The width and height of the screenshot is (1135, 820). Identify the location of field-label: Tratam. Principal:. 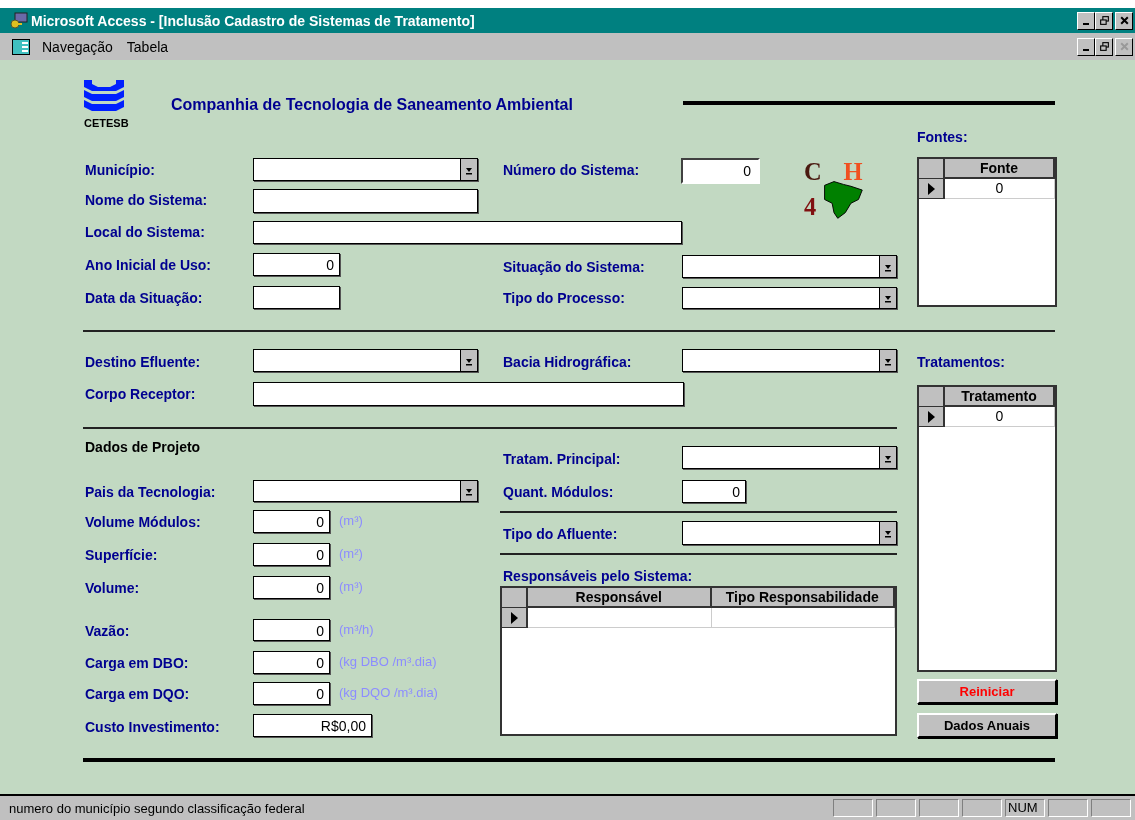
(562, 459).